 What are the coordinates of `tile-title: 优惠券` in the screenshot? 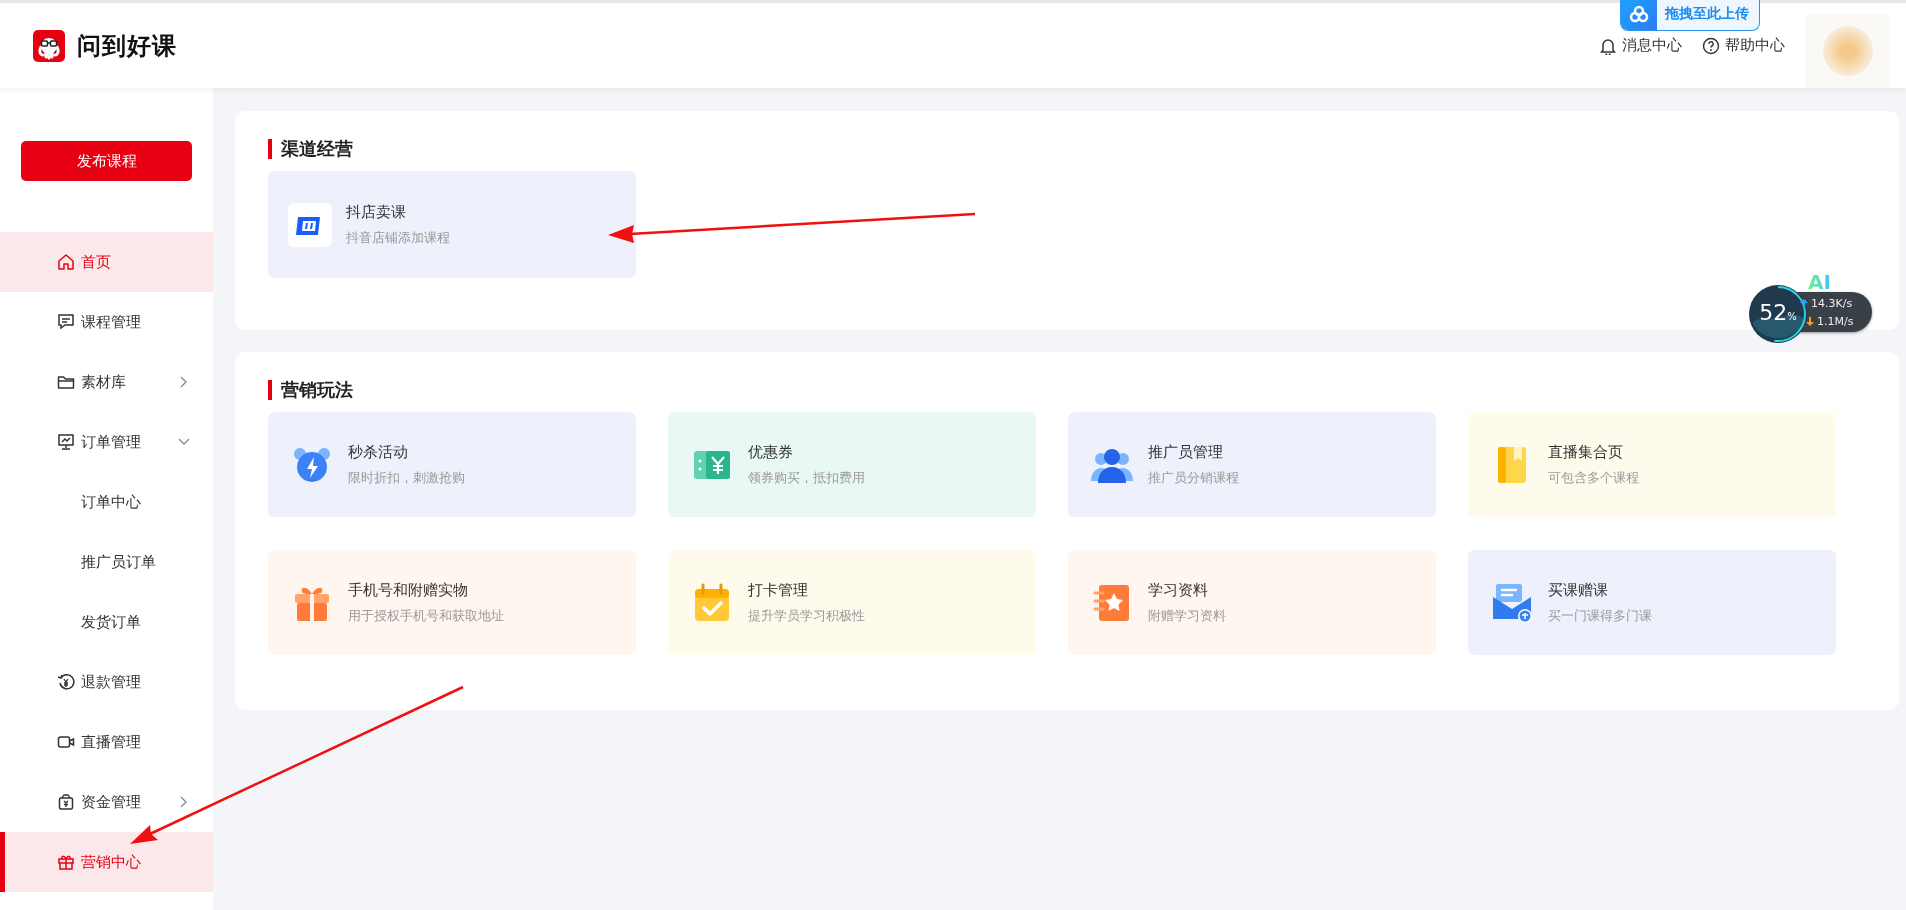 It's located at (771, 452).